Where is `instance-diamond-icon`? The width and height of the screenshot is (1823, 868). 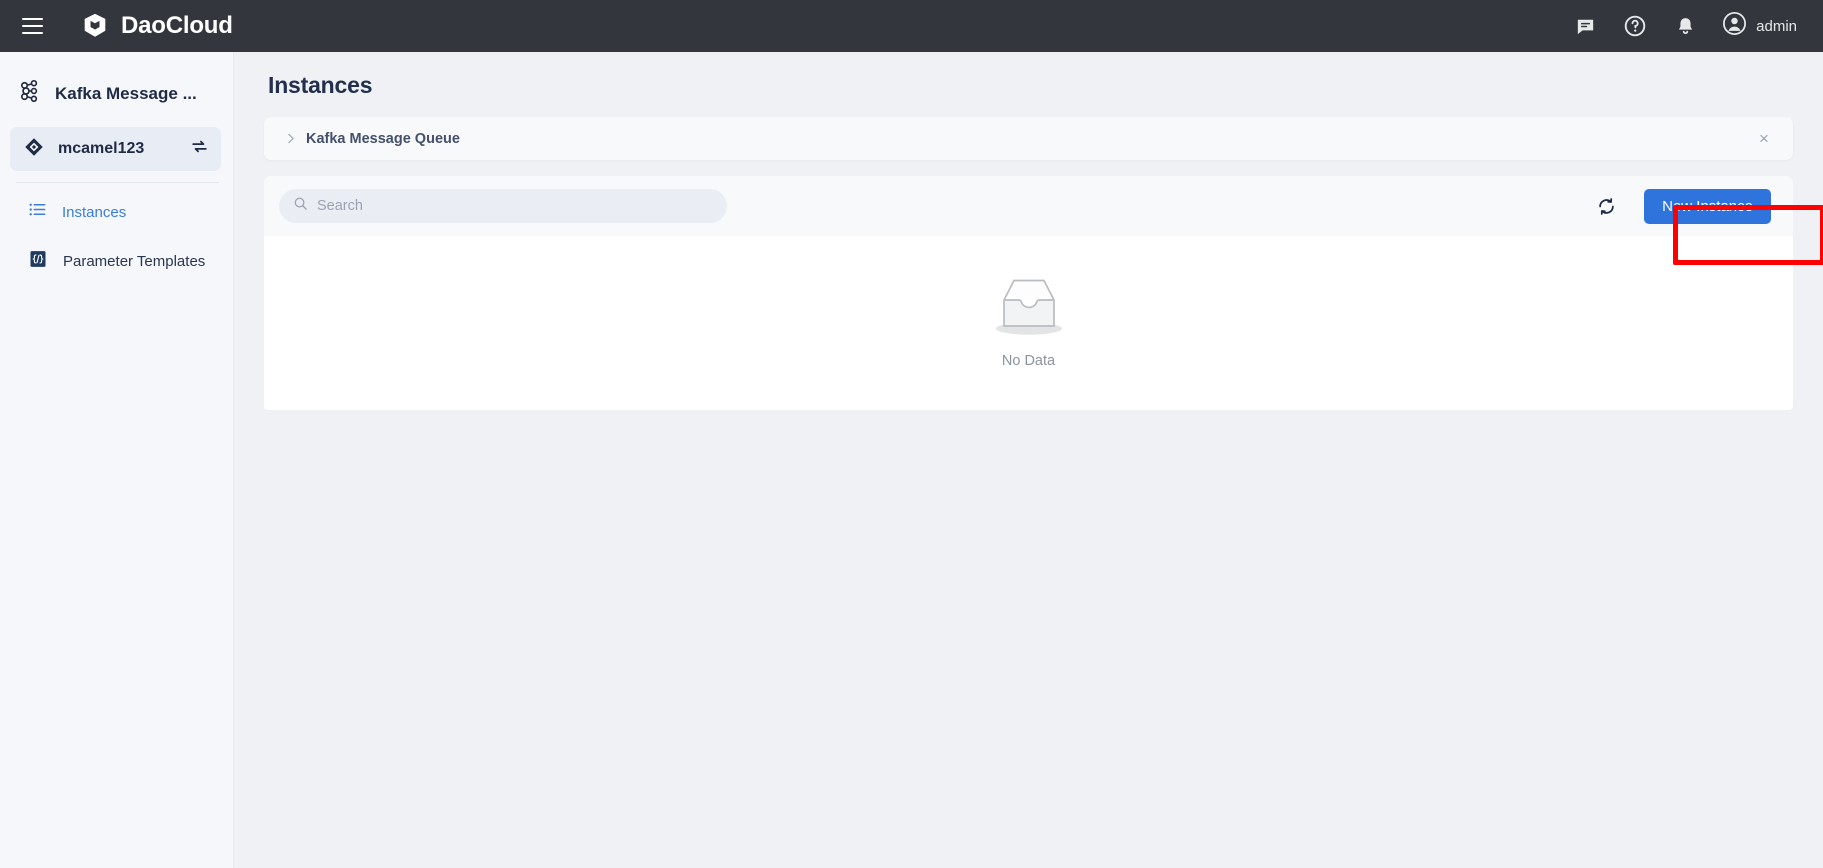 instance-diamond-icon is located at coordinates (34, 149).